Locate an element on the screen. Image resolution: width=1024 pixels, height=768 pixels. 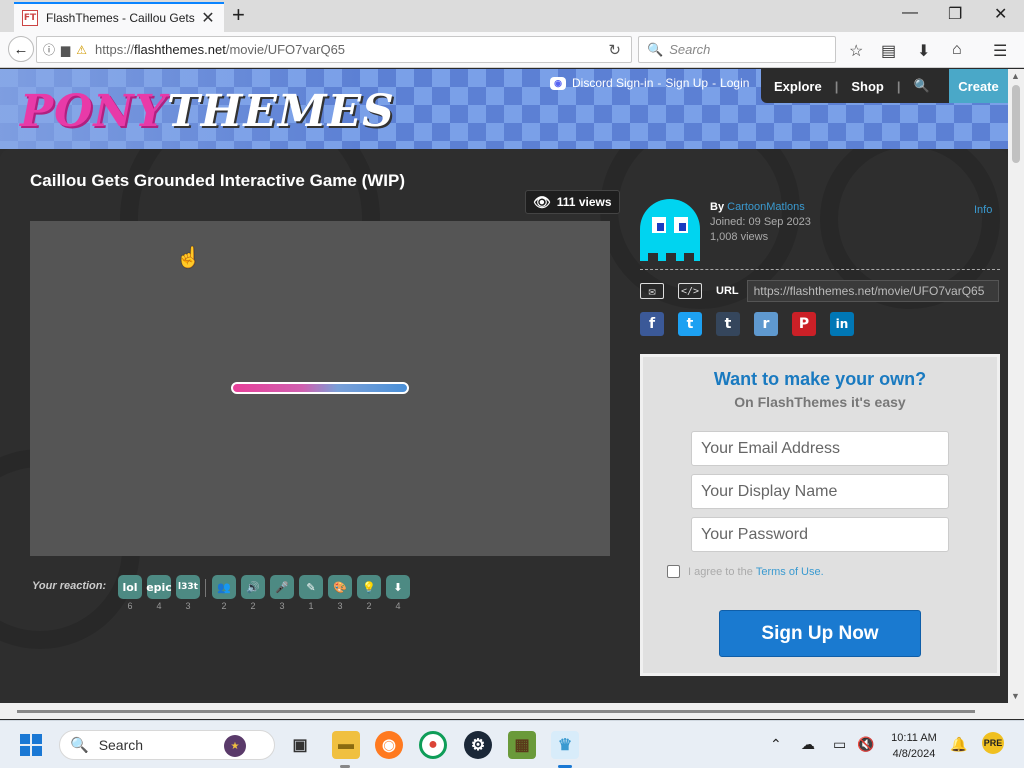
email-field: Your Email Address is located at coordinates (820, 448).